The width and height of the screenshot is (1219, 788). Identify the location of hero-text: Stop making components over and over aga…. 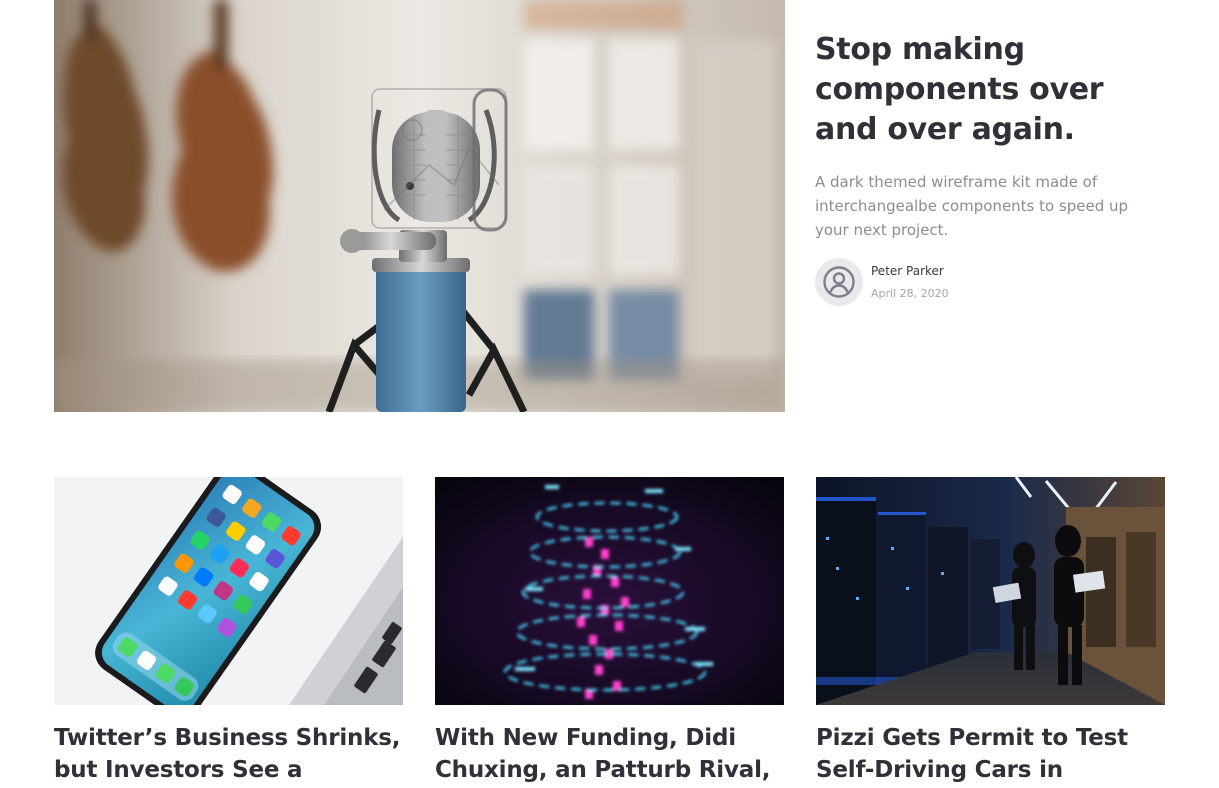
(985, 168).